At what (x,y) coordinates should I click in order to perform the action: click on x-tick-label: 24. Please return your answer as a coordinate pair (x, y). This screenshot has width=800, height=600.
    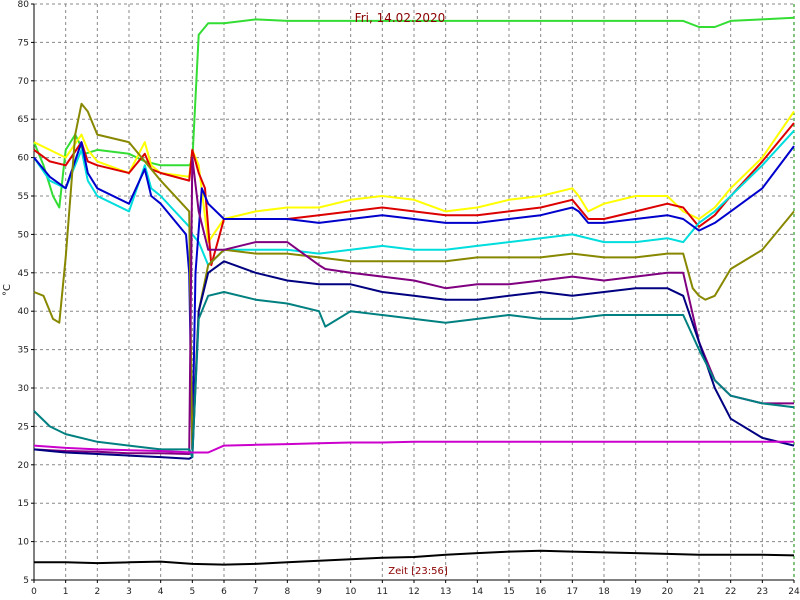
    Looking at the image, I should click on (794, 592).